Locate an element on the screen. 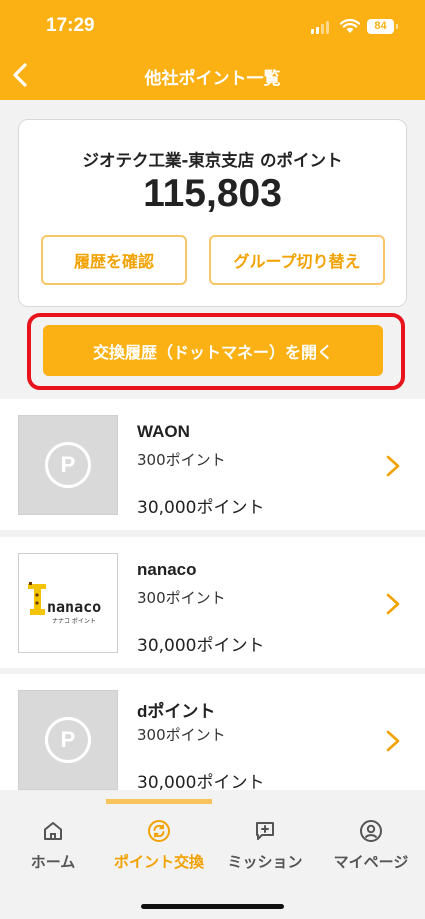 The image size is (425, 919). exchange-icon is located at coordinates (159, 831).